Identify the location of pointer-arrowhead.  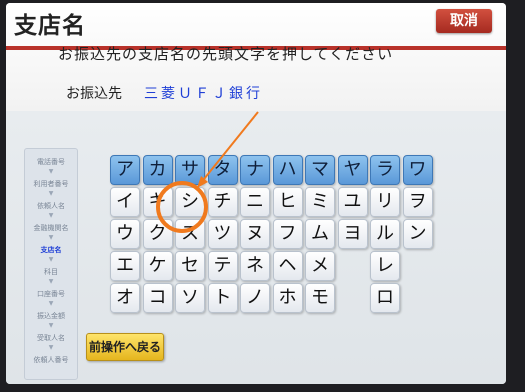
(202, 182).